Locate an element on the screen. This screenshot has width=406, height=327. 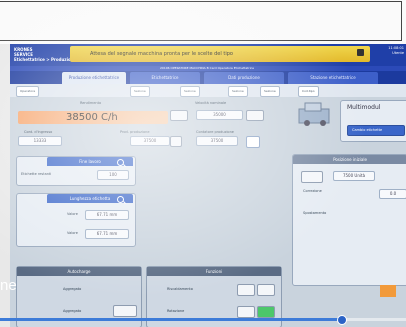
functions-toggle-1a is located at coordinates (246, 290).